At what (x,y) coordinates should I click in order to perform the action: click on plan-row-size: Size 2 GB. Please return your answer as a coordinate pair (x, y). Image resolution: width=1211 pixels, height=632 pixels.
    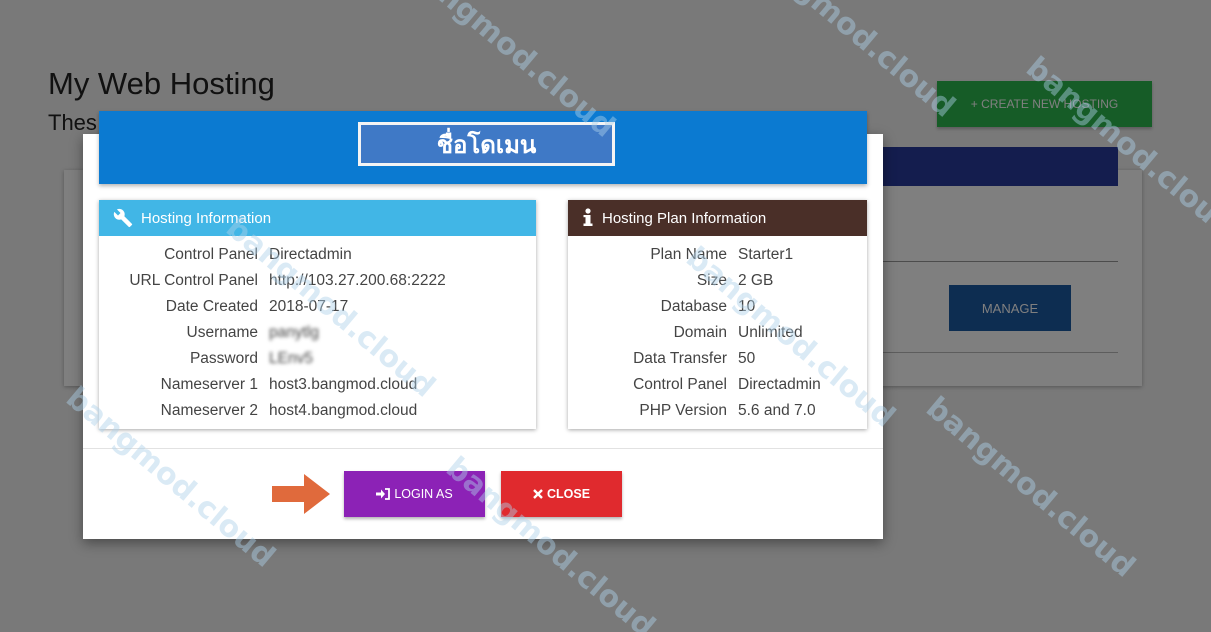
    Looking at the image, I should click on (717, 281).